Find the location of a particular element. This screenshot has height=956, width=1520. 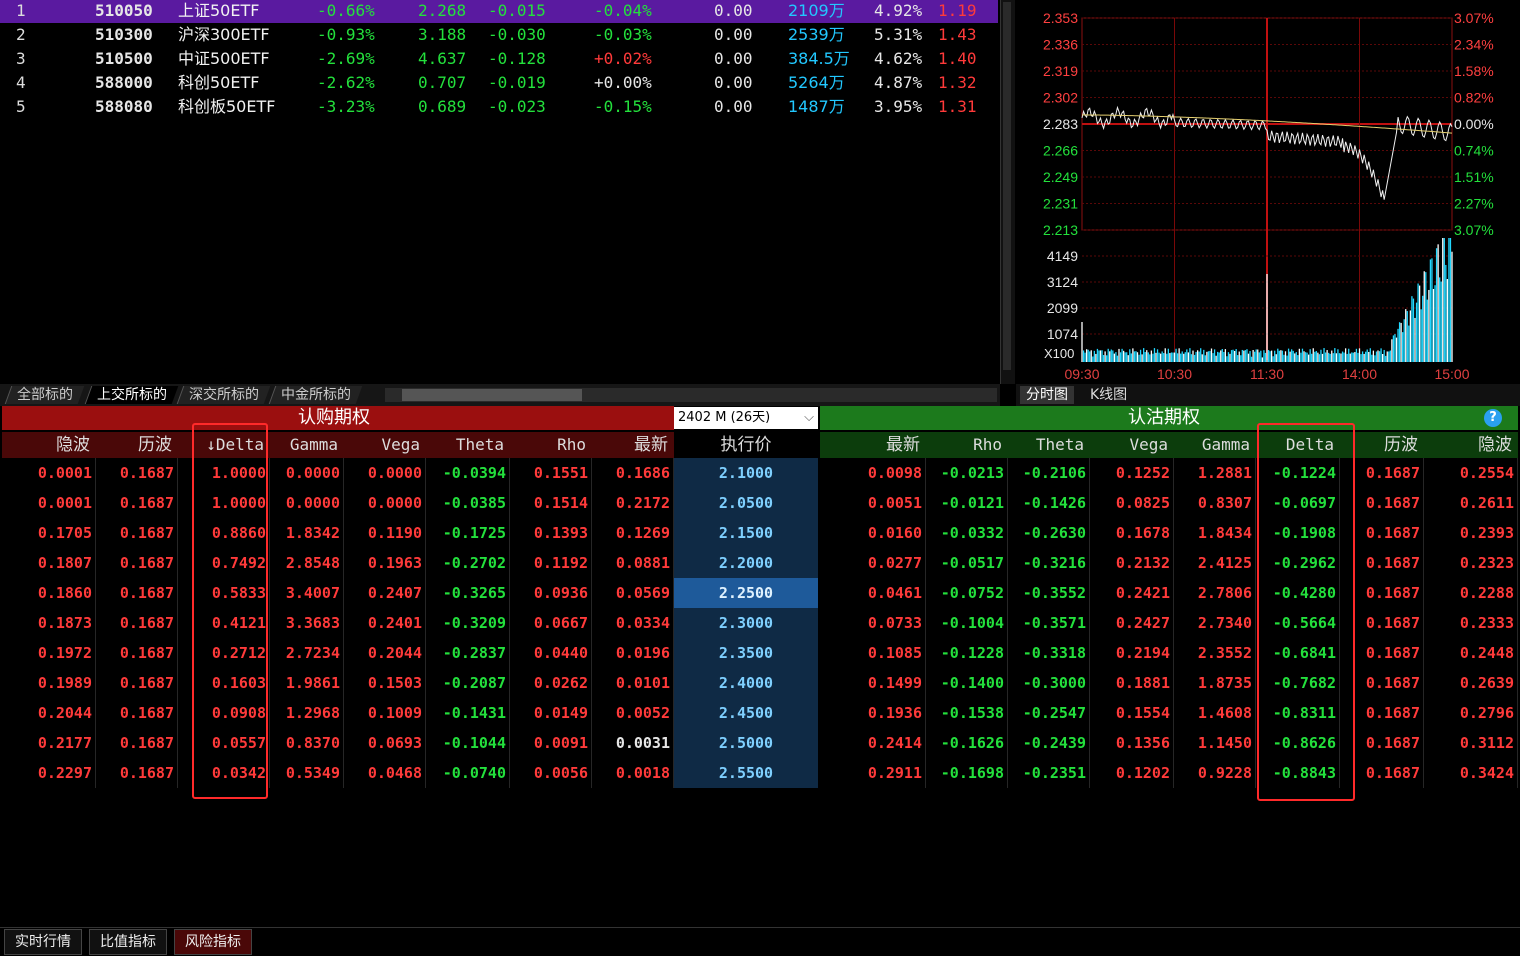

call-cell: 2.8548 is located at coordinates (307, 563).